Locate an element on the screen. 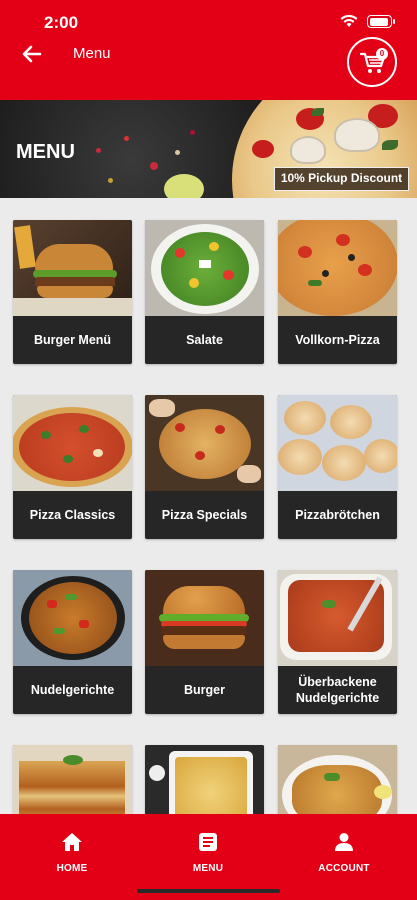  back-arrow-icon is located at coordinates (32, 54).